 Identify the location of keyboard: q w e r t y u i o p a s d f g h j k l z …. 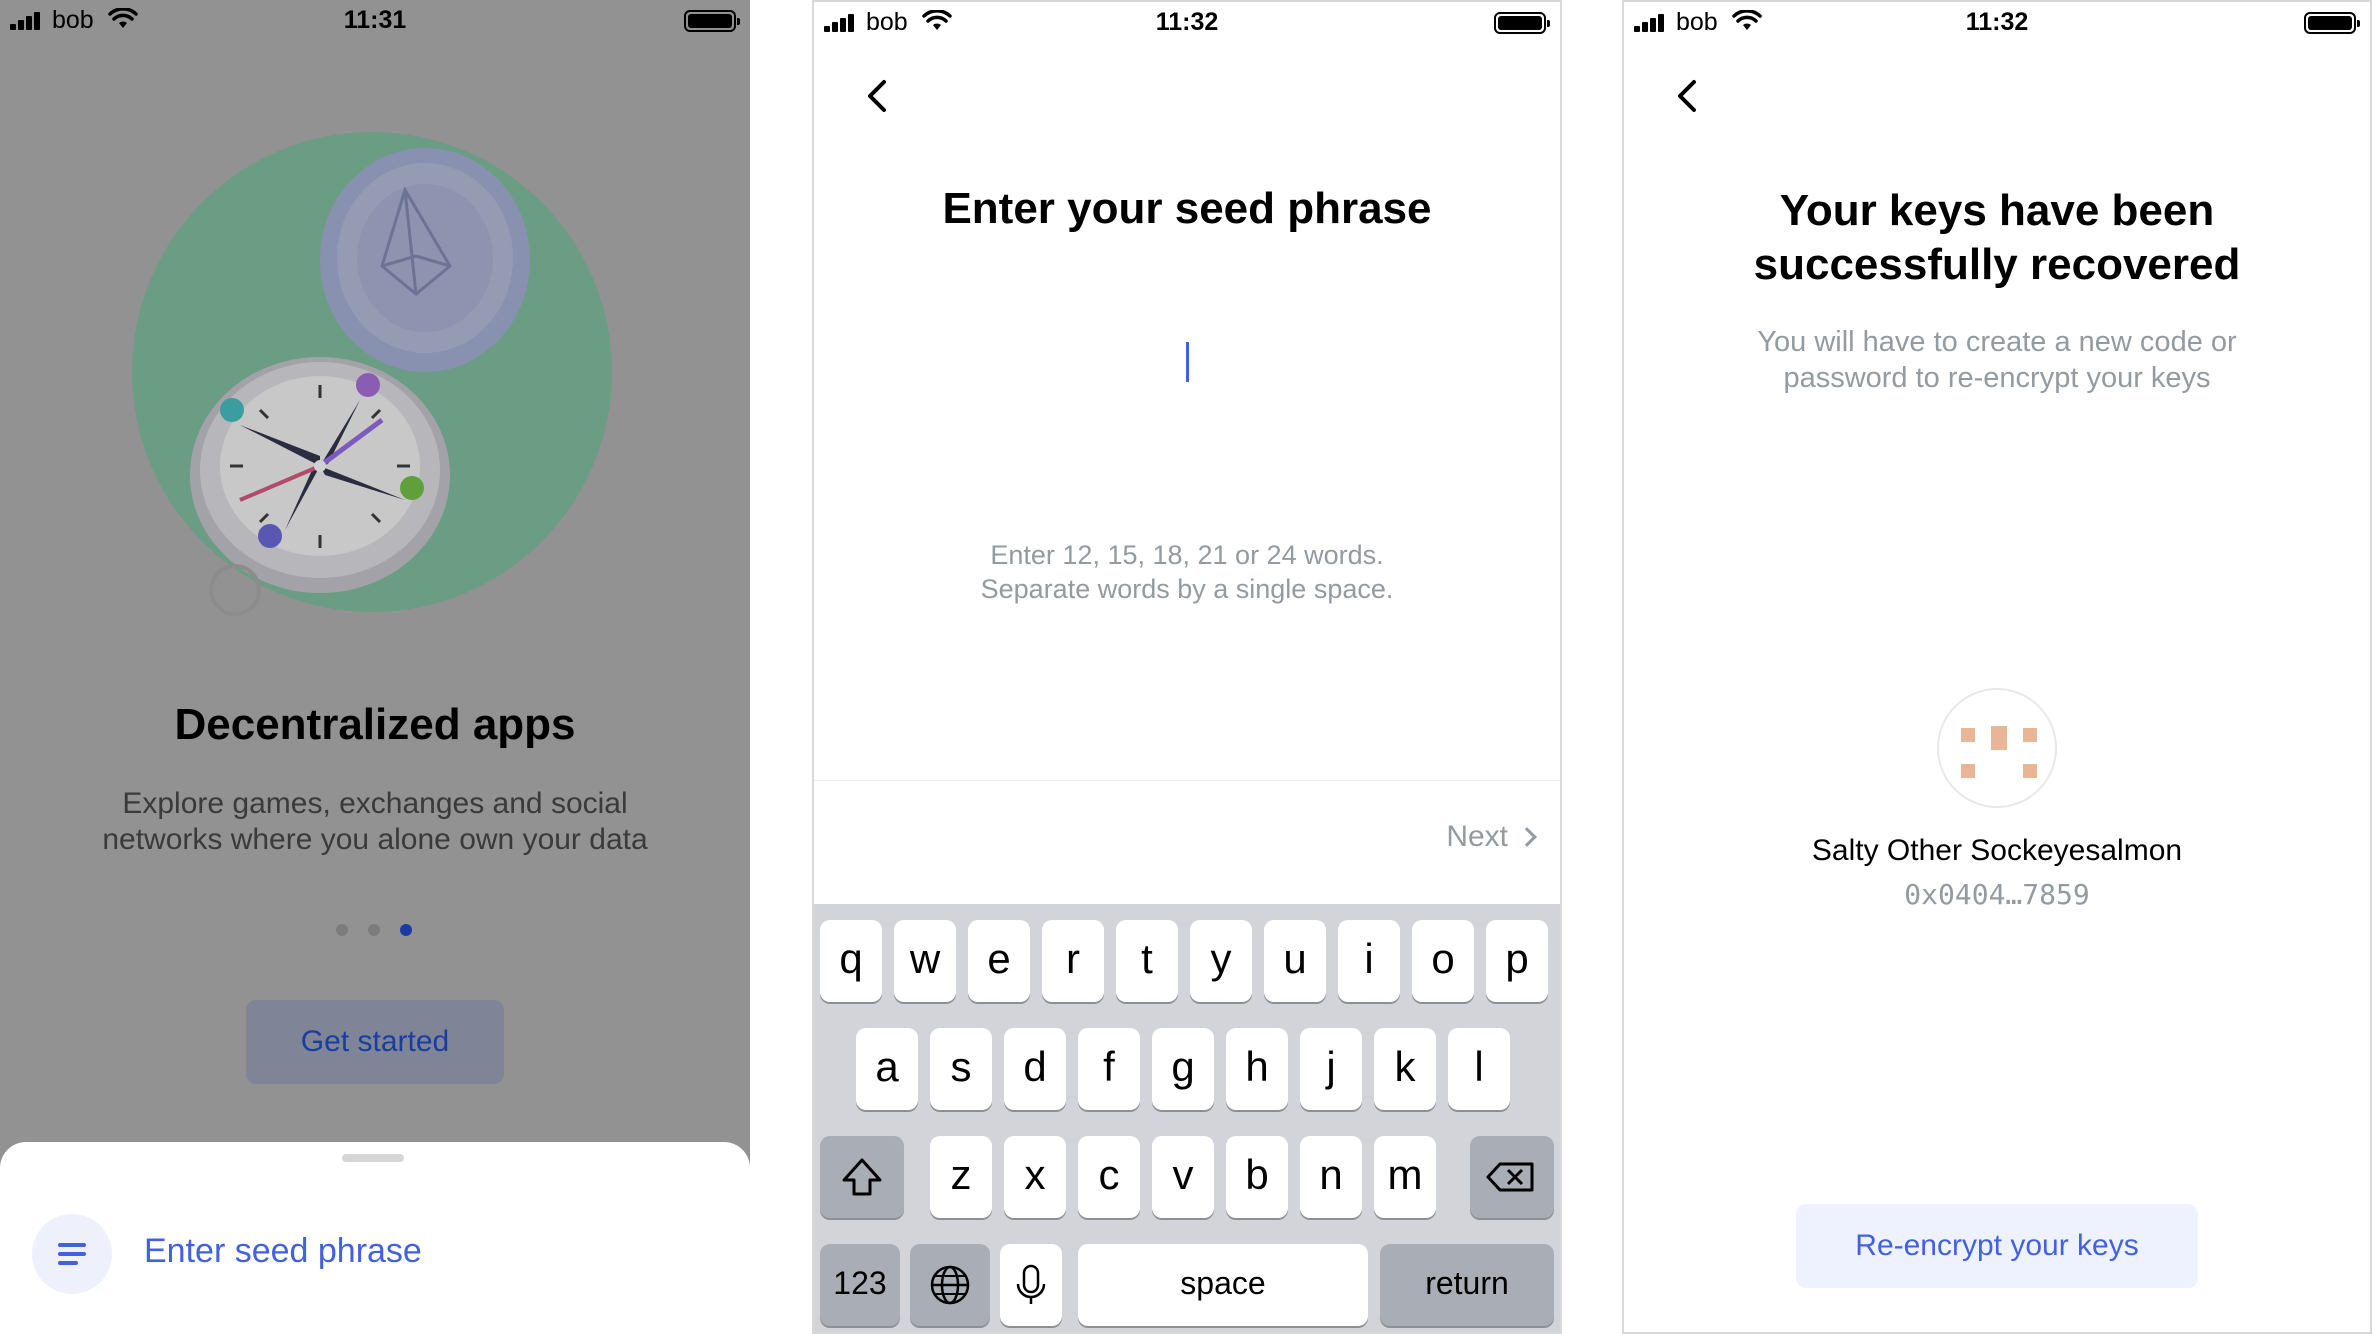
(1187, 1118).